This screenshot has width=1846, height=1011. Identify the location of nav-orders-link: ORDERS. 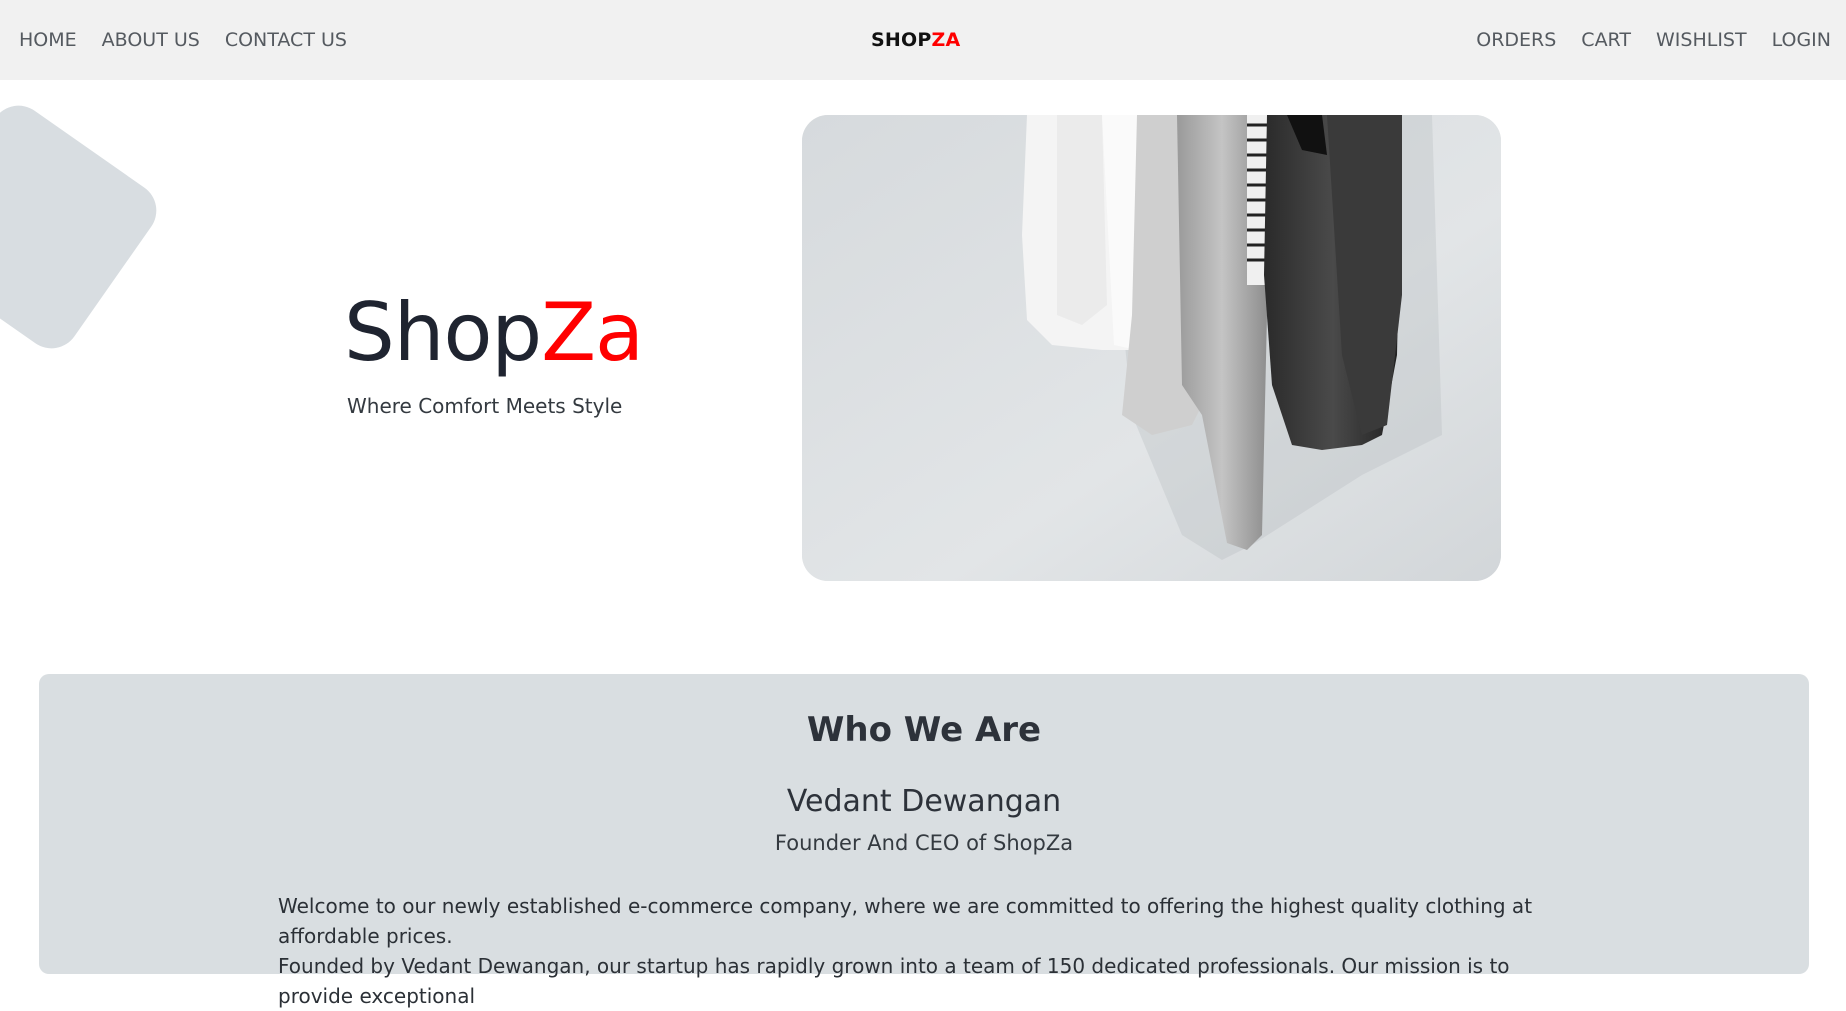
(1516, 40).